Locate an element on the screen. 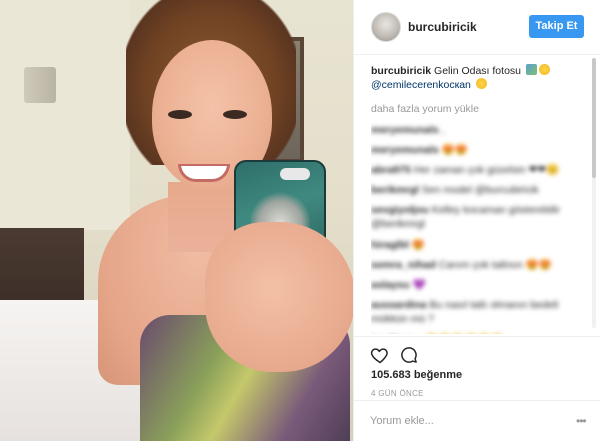  comment: meryemunals , is located at coordinates (482, 129).